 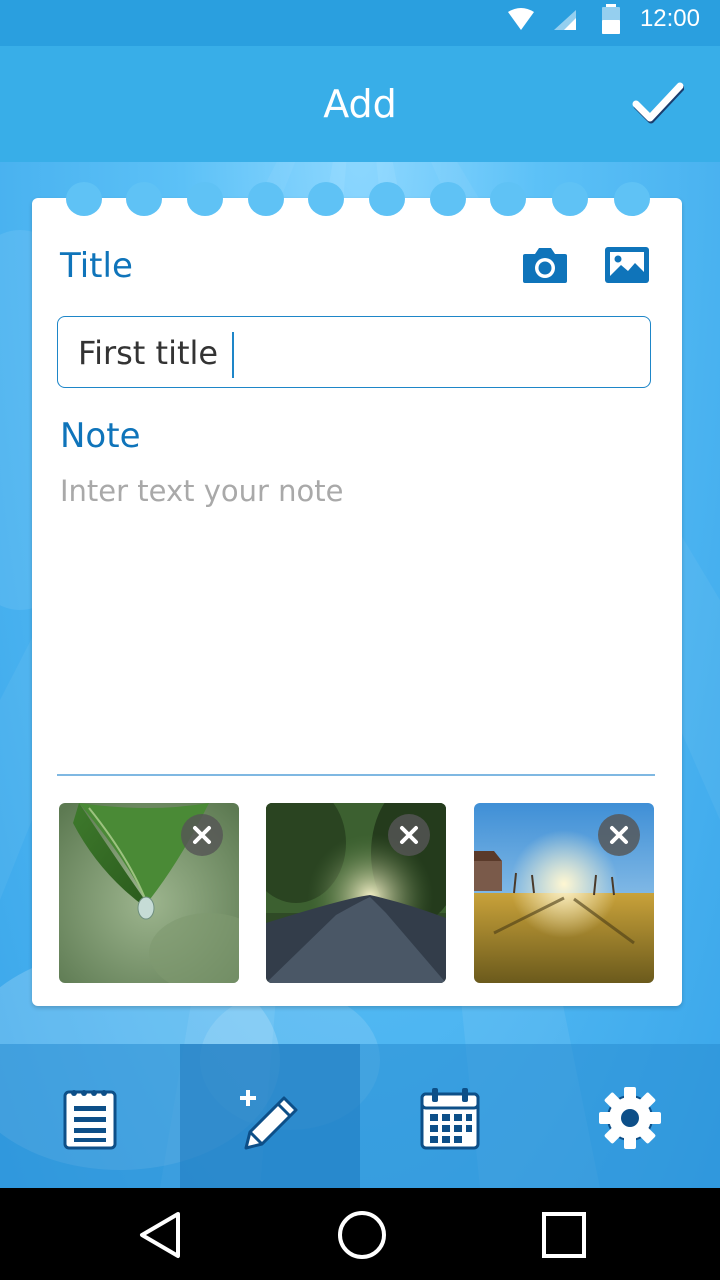 I want to click on note-label: Note, so click(x=100, y=436).